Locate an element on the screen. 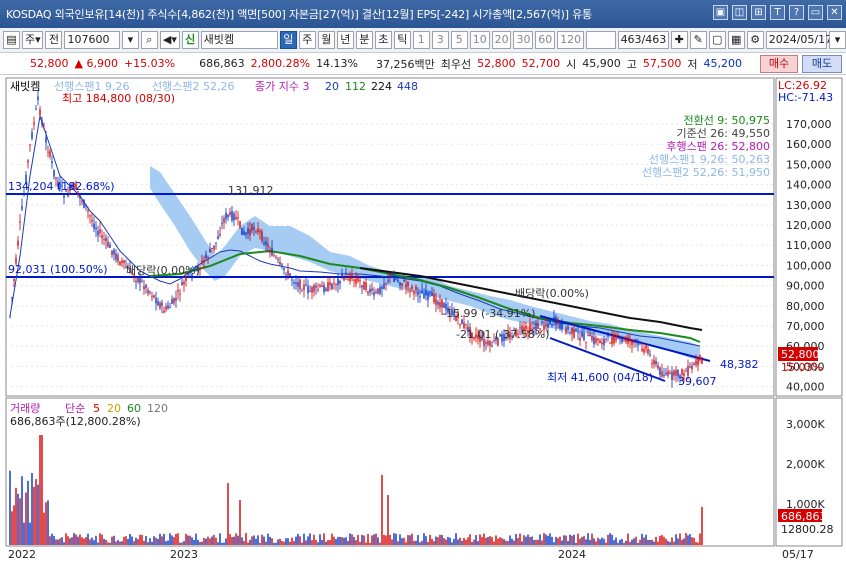 Image resolution: width=846 pixels, height=567 pixels. link-icon: ▣ is located at coordinates (720, 12).